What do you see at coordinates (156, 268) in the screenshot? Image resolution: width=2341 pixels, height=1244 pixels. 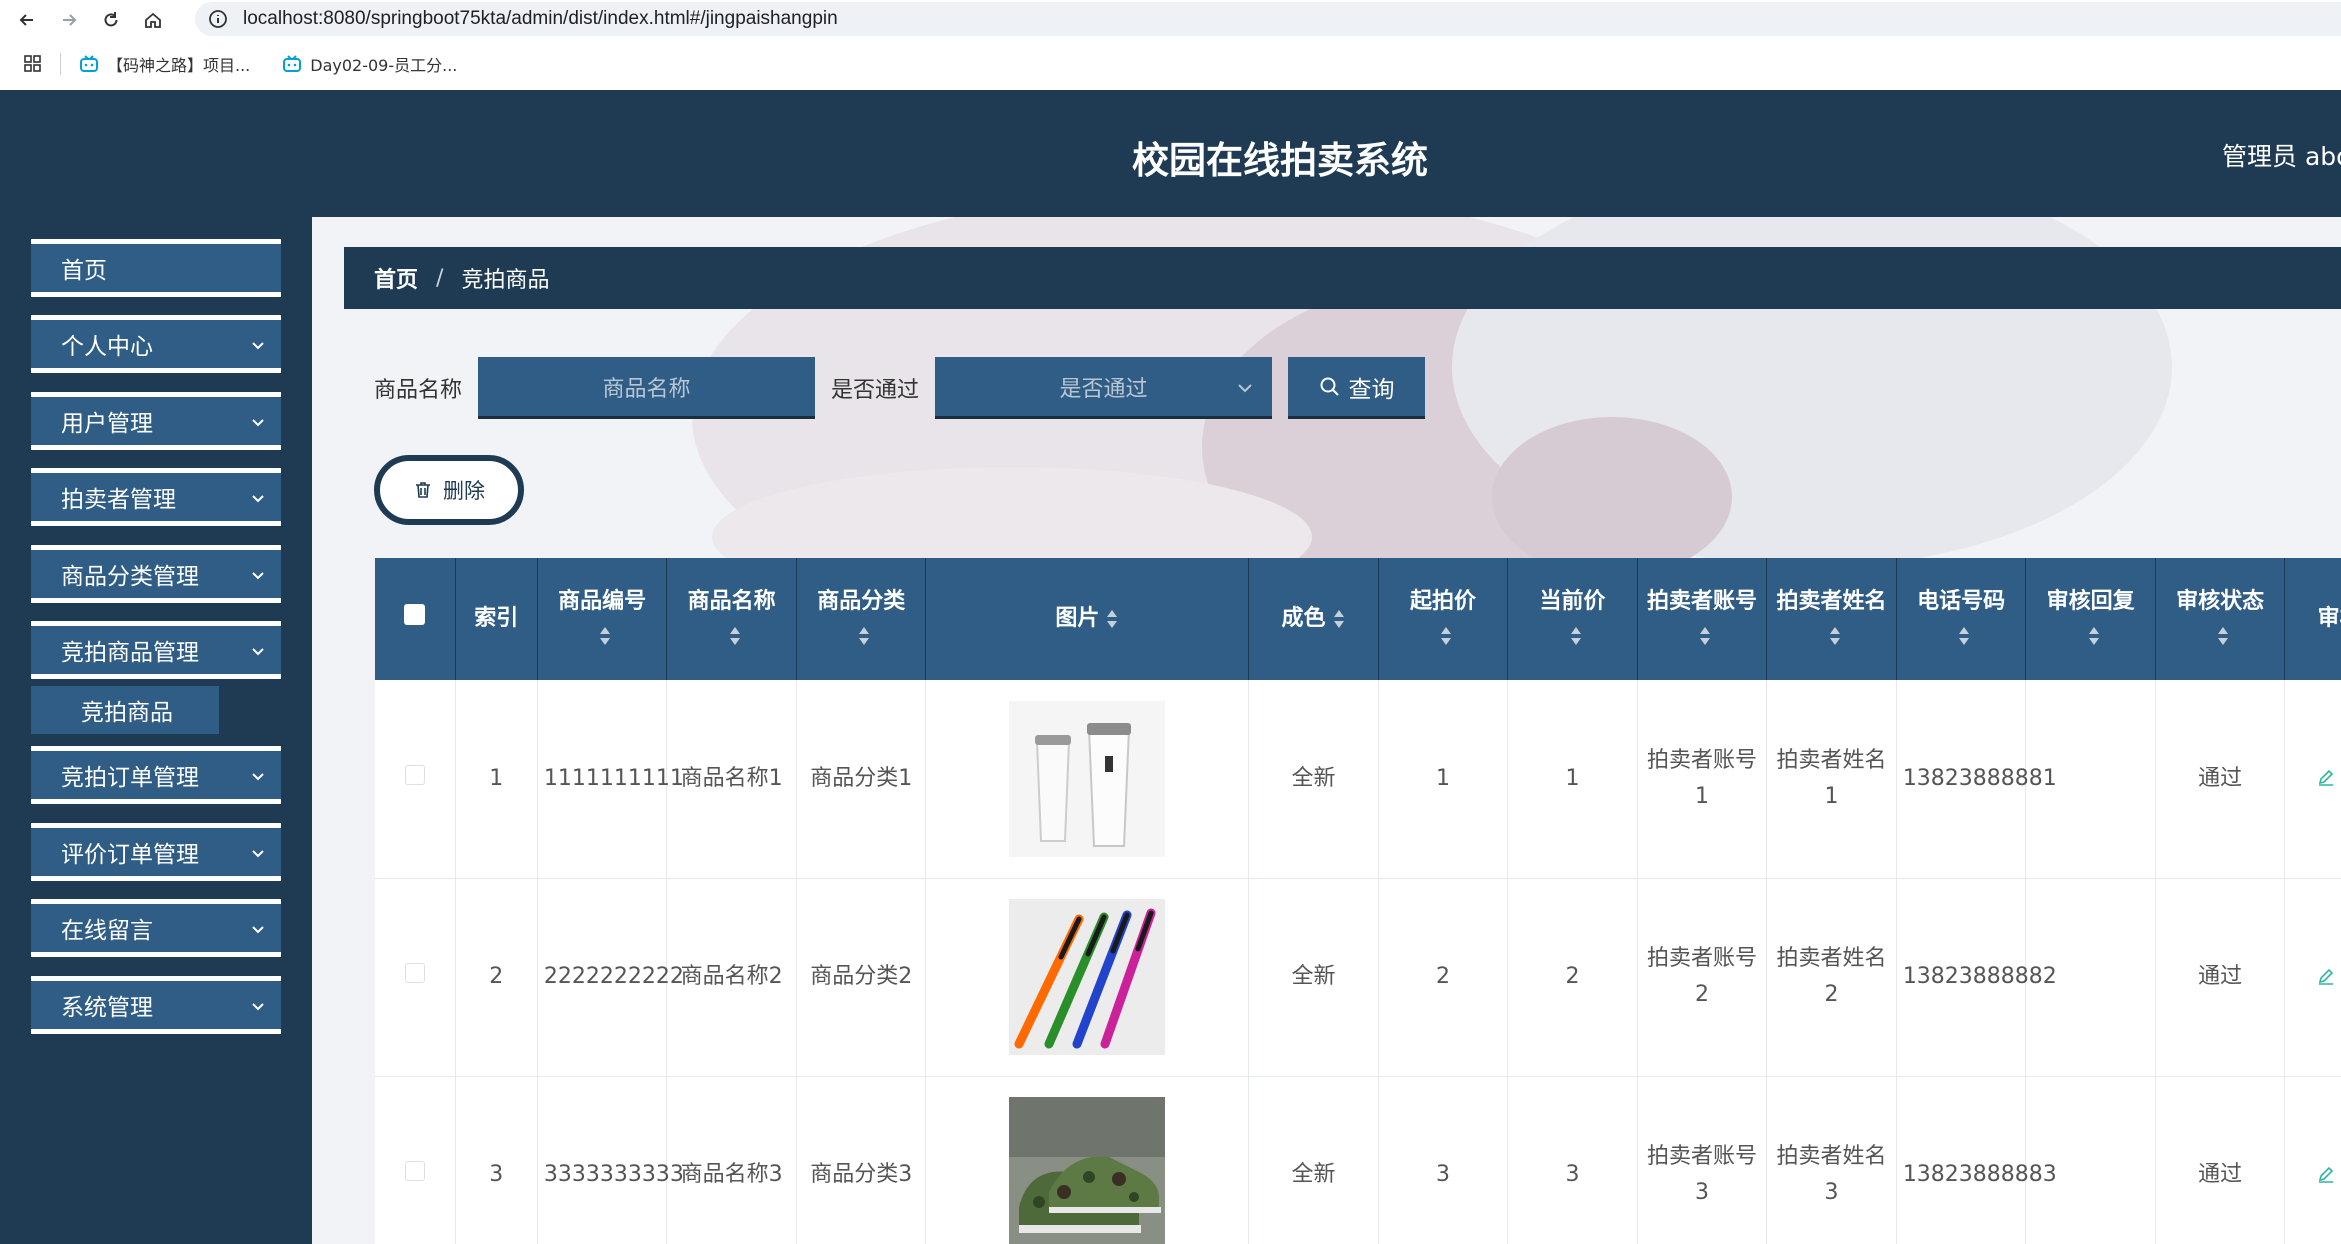 I see `sidebar-item-home: 首页` at bounding box center [156, 268].